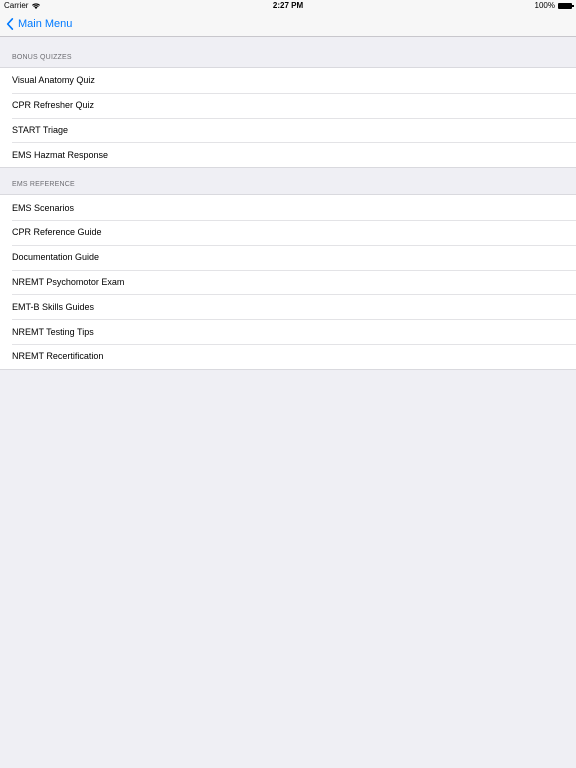 This screenshot has width=576, height=768. Describe the element at coordinates (288, 130) in the screenshot. I see `list-item-start-triage: START Triage` at that location.